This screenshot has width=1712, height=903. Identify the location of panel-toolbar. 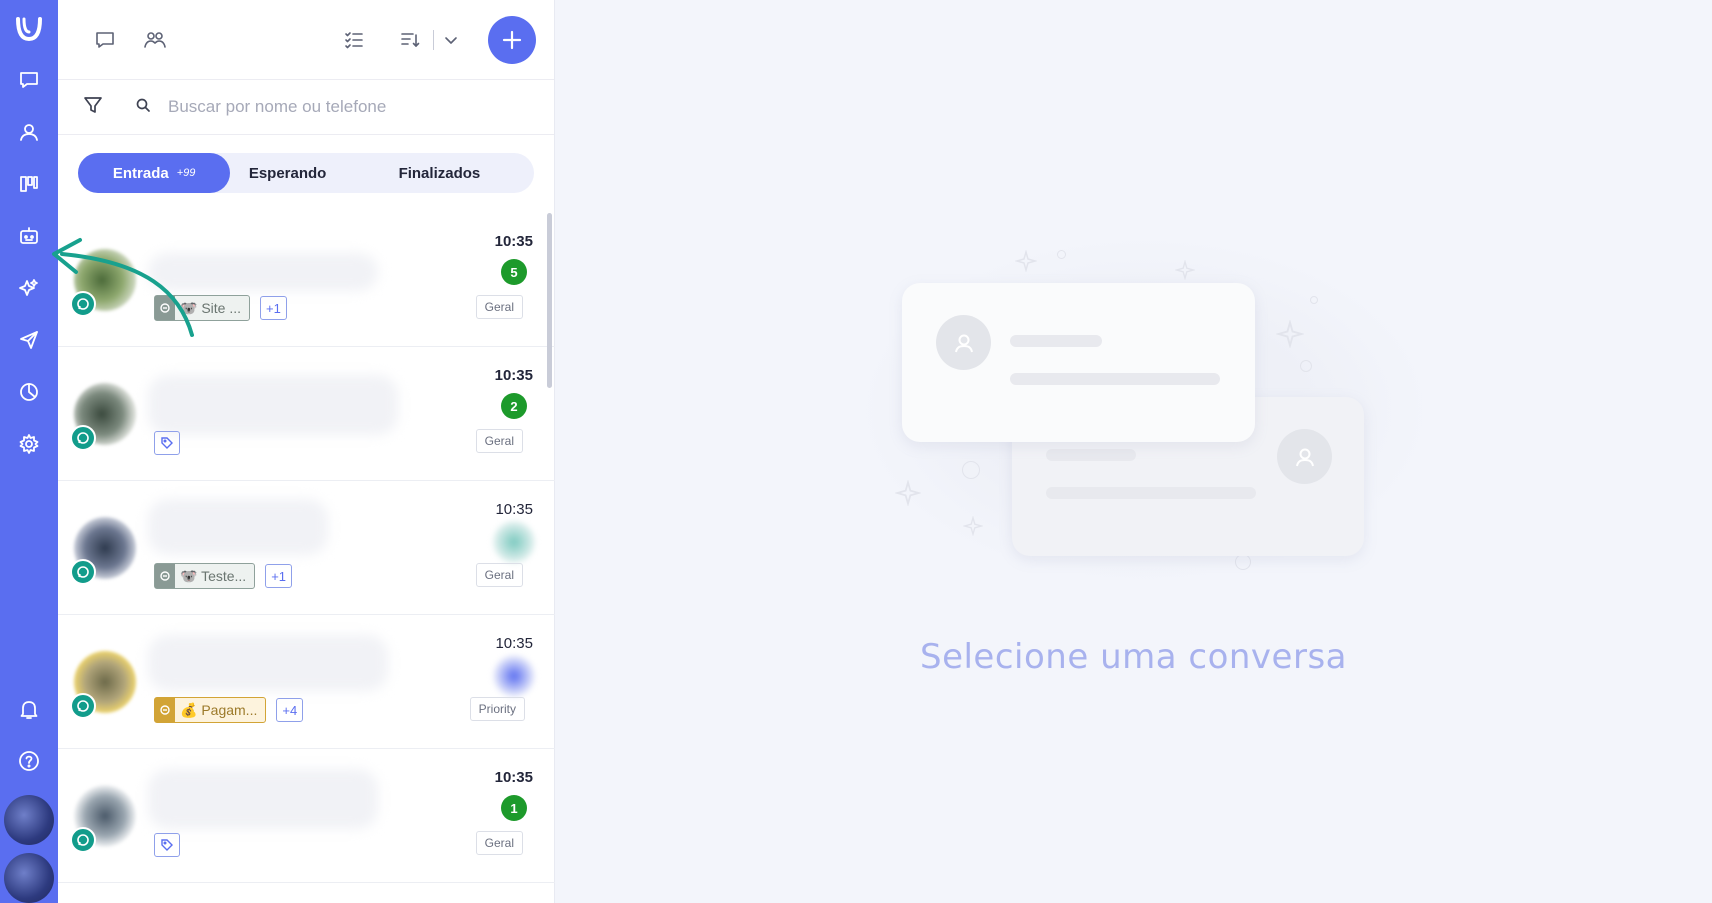
(306, 40).